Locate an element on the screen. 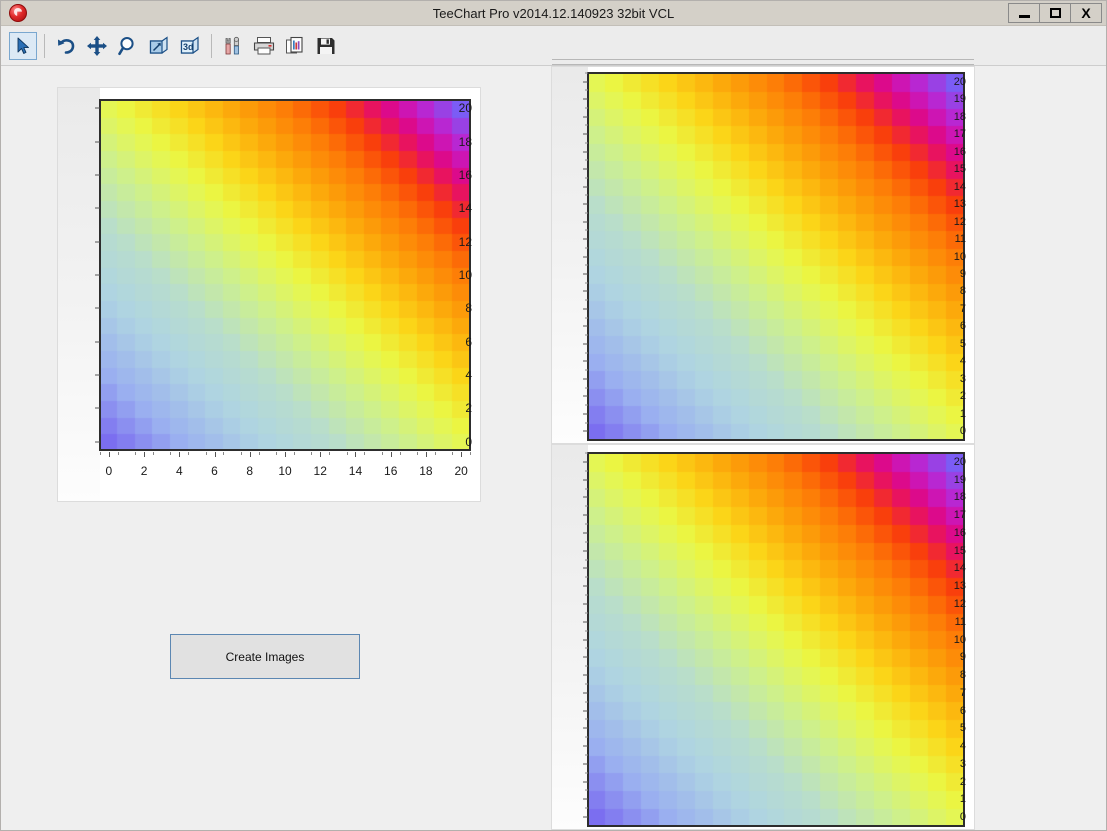  edit-chart-button is located at coordinates (233, 46).